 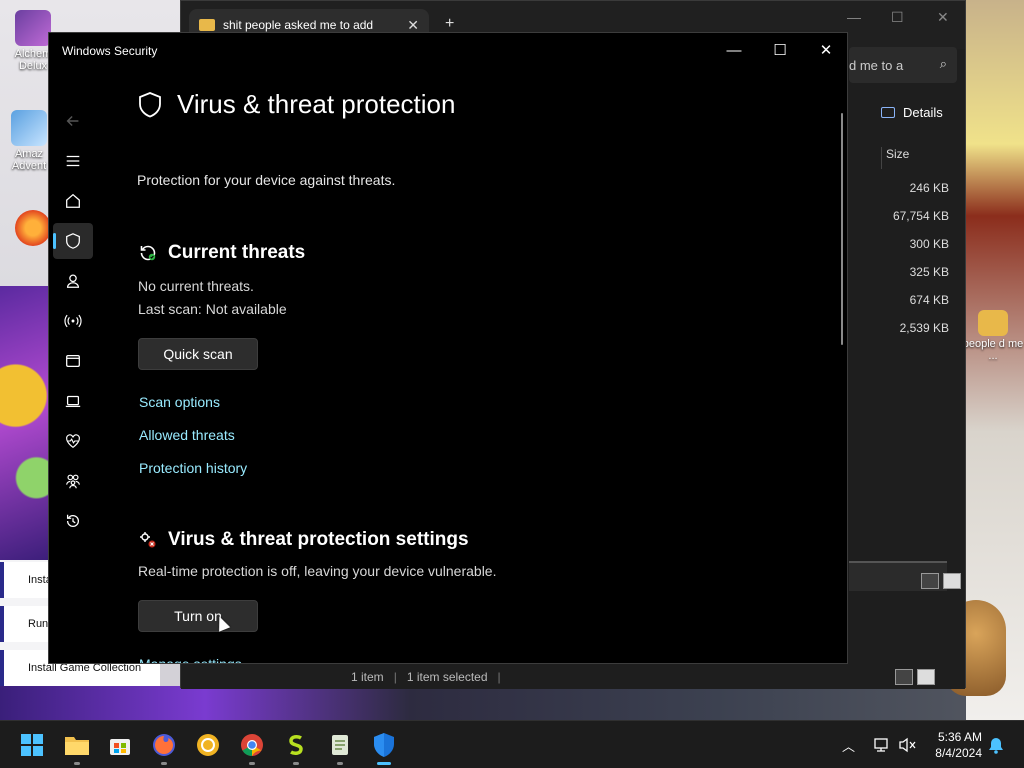 I want to click on explorer-search-input: d me to a ⌕, so click(x=903, y=65).